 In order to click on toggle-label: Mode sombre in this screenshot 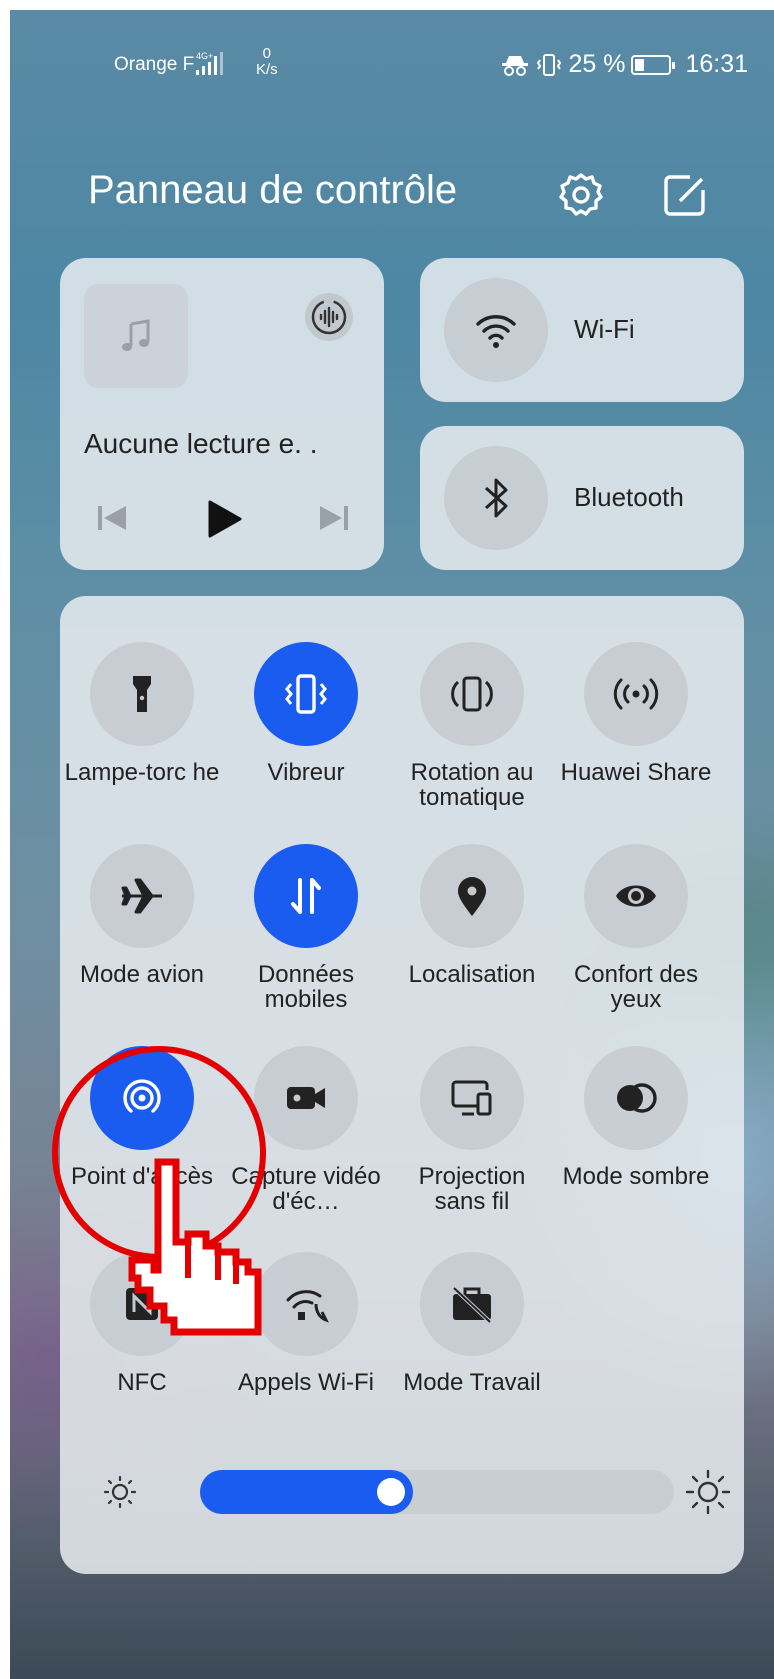, I will do `click(636, 1176)`.